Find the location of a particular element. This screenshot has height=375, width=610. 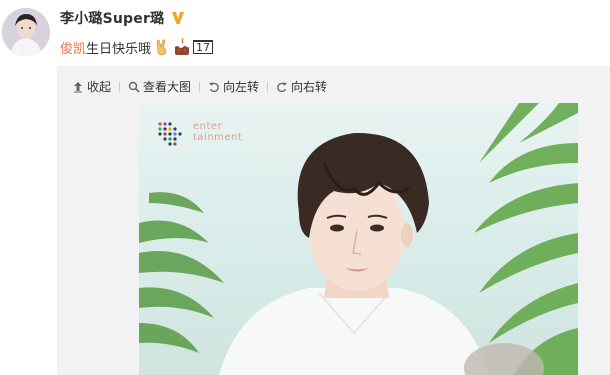

search-icon is located at coordinates (134, 87).